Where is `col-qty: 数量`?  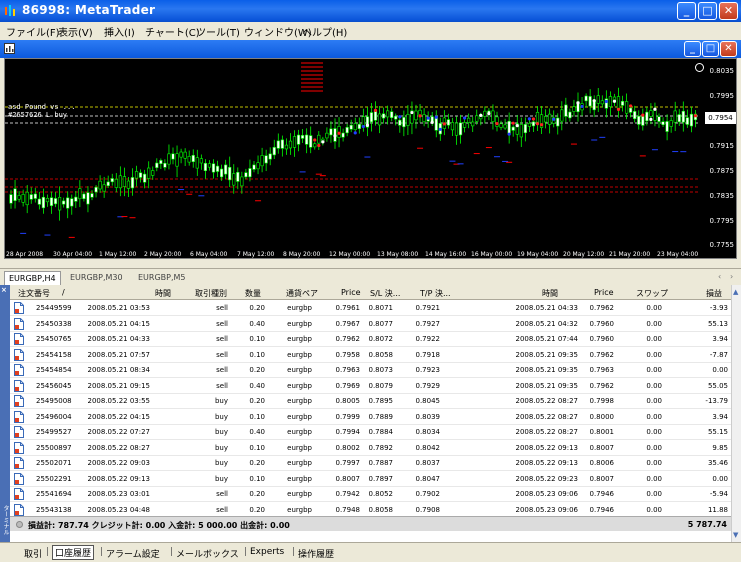 col-qty: 数量 is located at coordinates (253, 293).